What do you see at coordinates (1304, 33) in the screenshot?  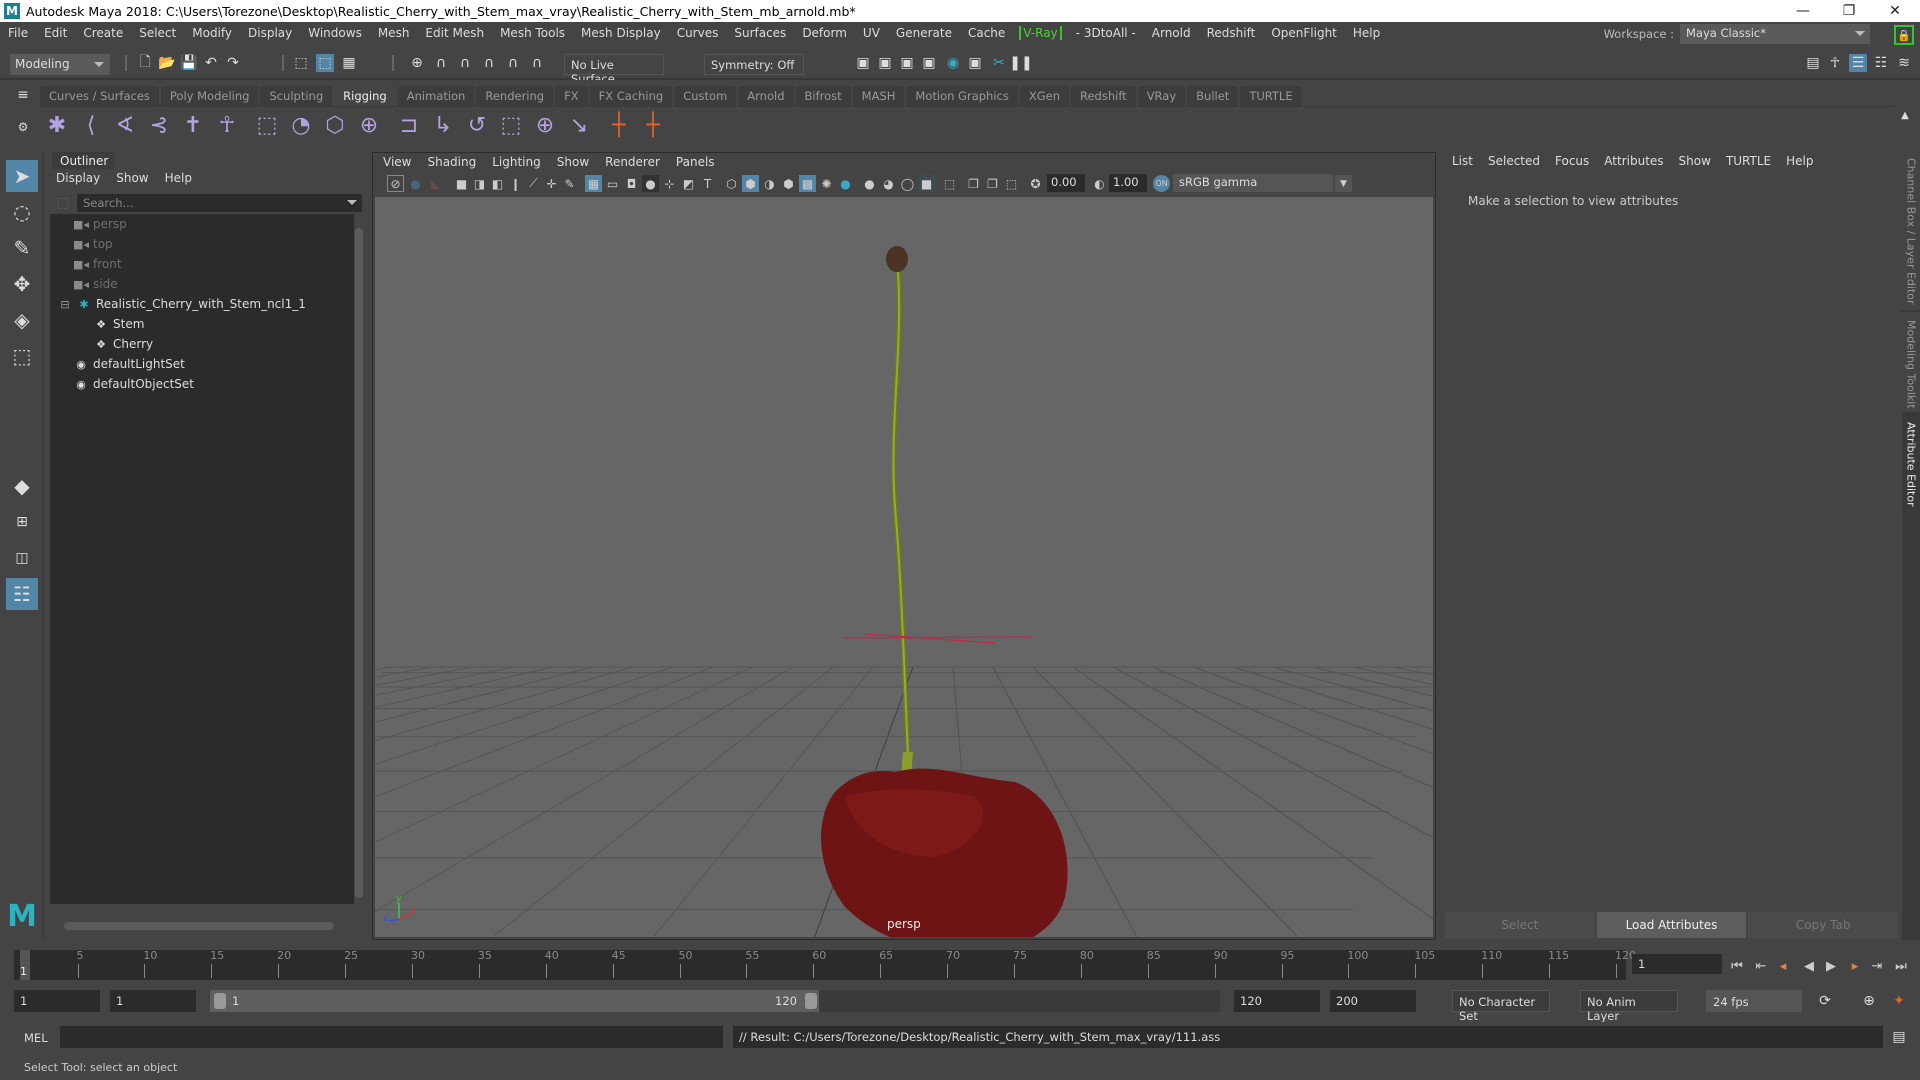 I see `menu-openflight: OpenFlight` at bounding box center [1304, 33].